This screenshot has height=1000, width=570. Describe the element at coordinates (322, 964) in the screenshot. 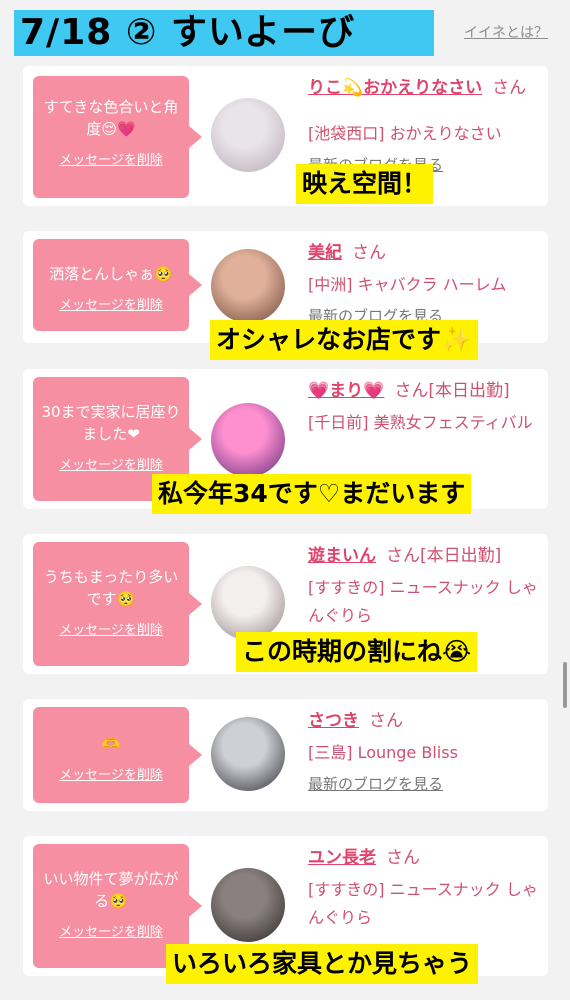

I see `caption-overlay: いろいろ家具とか見ちゃう` at that location.